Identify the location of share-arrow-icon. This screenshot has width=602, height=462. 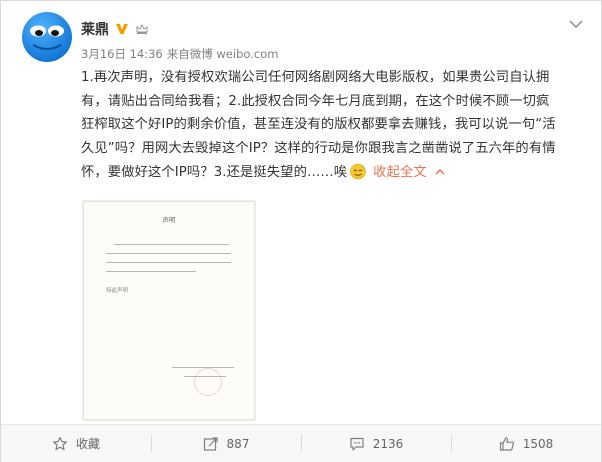
(210, 443).